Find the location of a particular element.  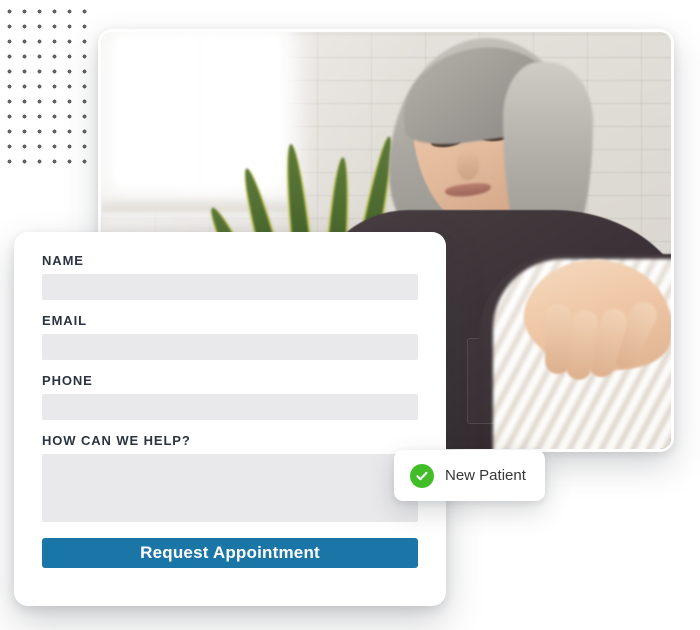

field-label-message: HOW CAN WE HELP? is located at coordinates (116, 440).